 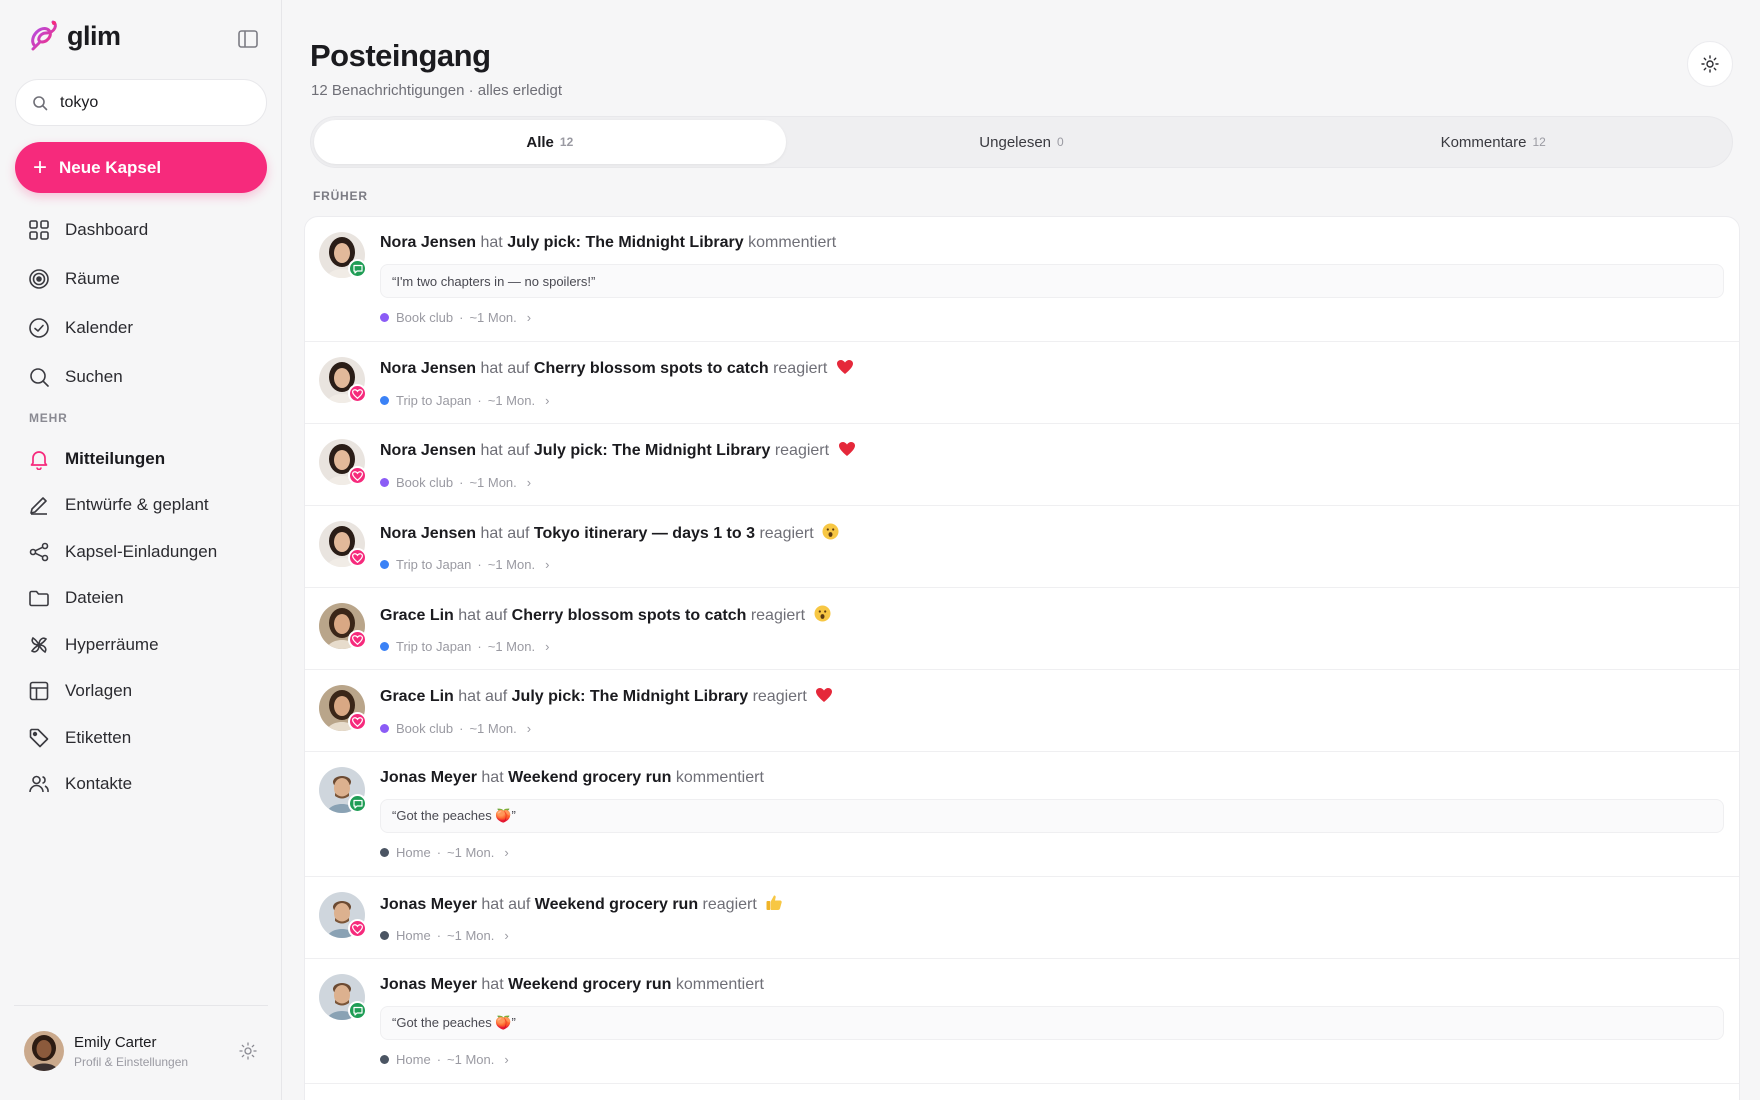 What do you see at coordinates (99, 690) in the screenshot?
I see `nav-label: Vorlagen` at bounding box center [99, 690].